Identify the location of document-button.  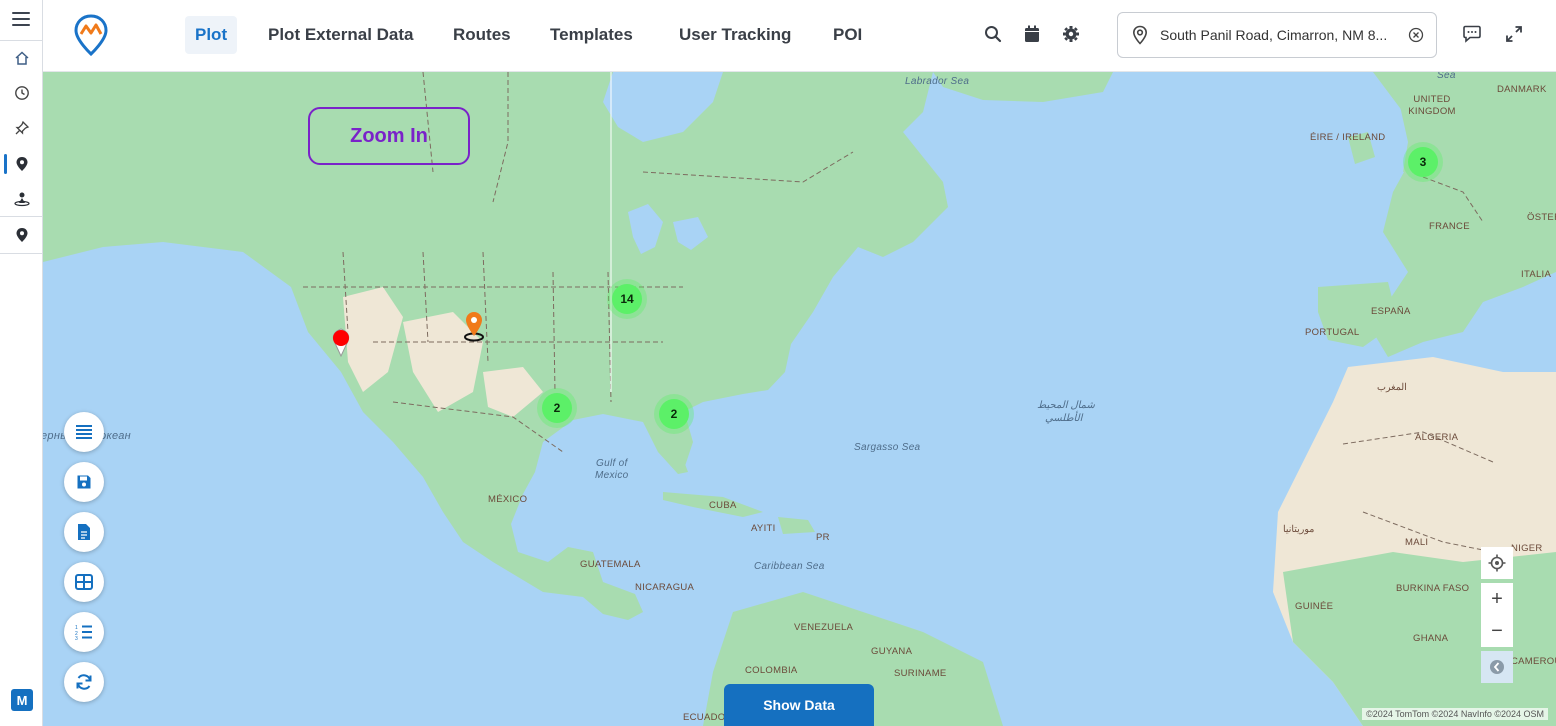
(84, 532).